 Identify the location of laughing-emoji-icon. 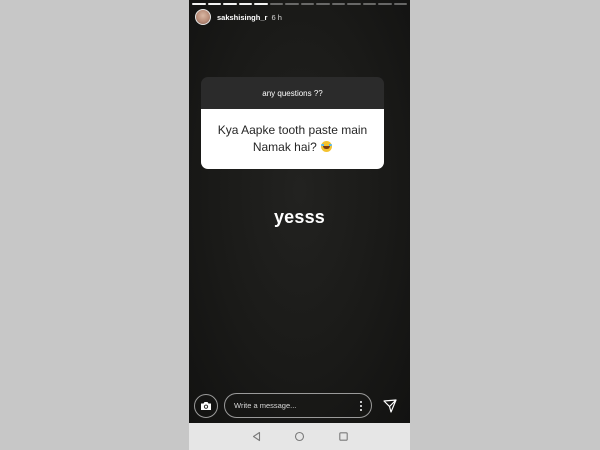
(327, 146).